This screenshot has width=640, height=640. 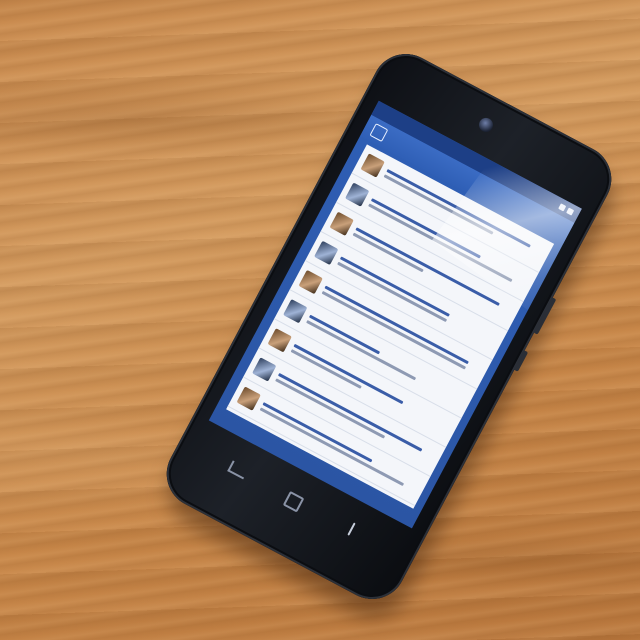 I want to click on battery-icon, so click(x=570, y=211).